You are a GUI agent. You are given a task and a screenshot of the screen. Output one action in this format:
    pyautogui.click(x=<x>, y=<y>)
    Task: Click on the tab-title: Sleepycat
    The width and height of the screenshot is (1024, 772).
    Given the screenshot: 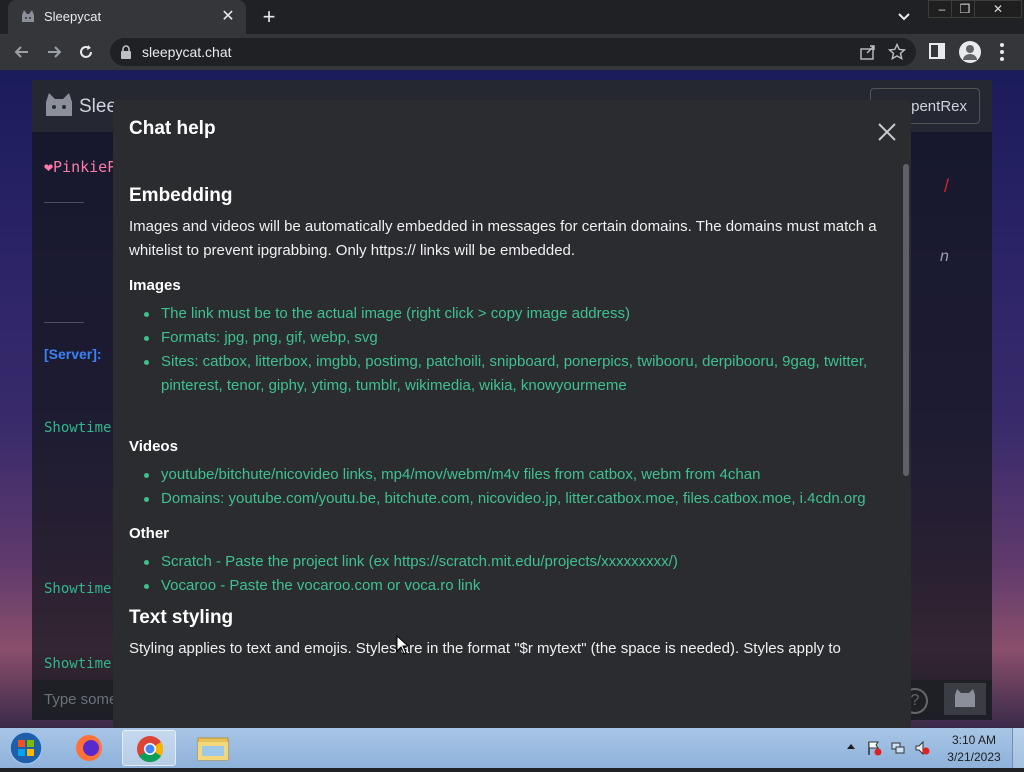 What is the action you would take?
    pyautogui.click(x=73, y=16)
    